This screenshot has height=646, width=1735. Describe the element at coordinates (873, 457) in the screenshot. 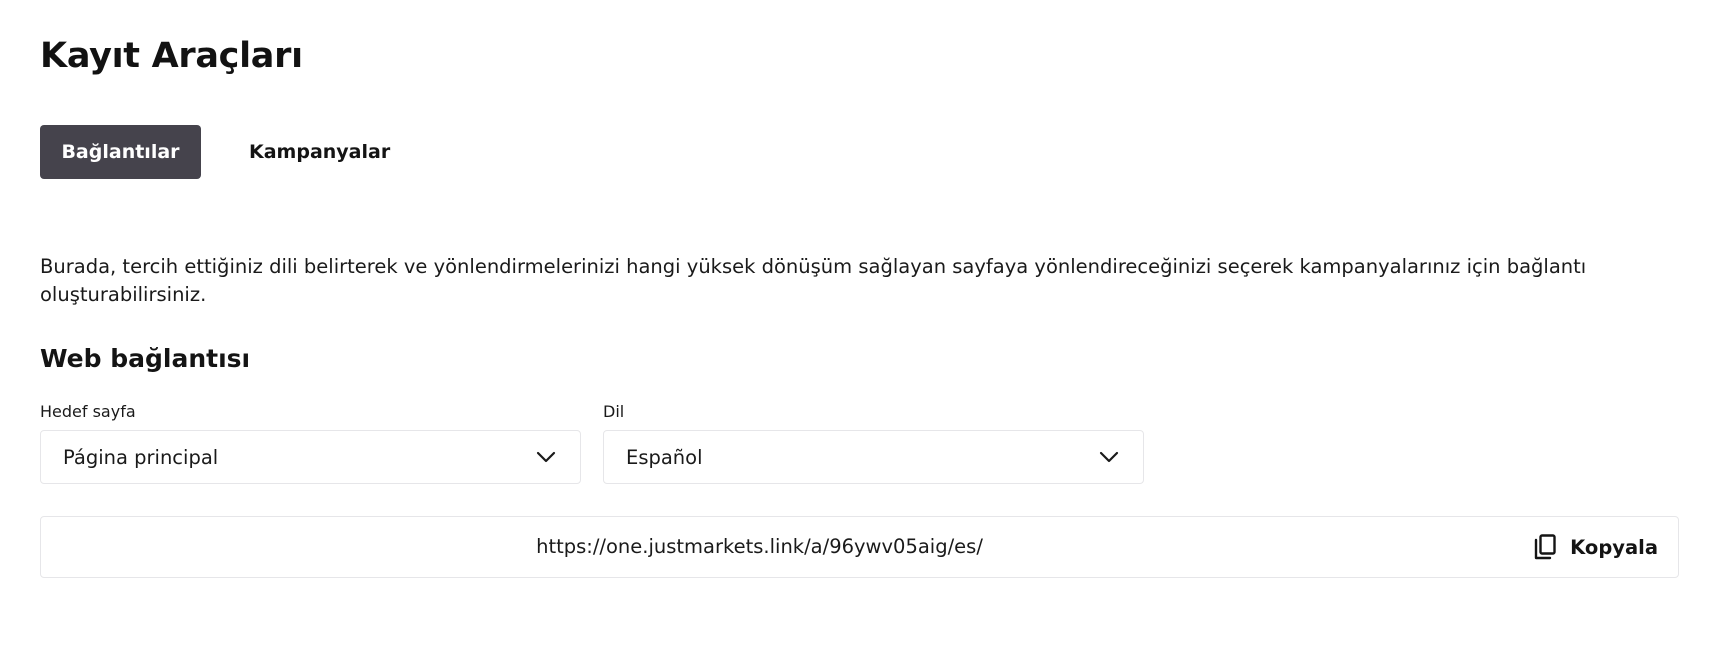

I see `language-select: Español` at that location.